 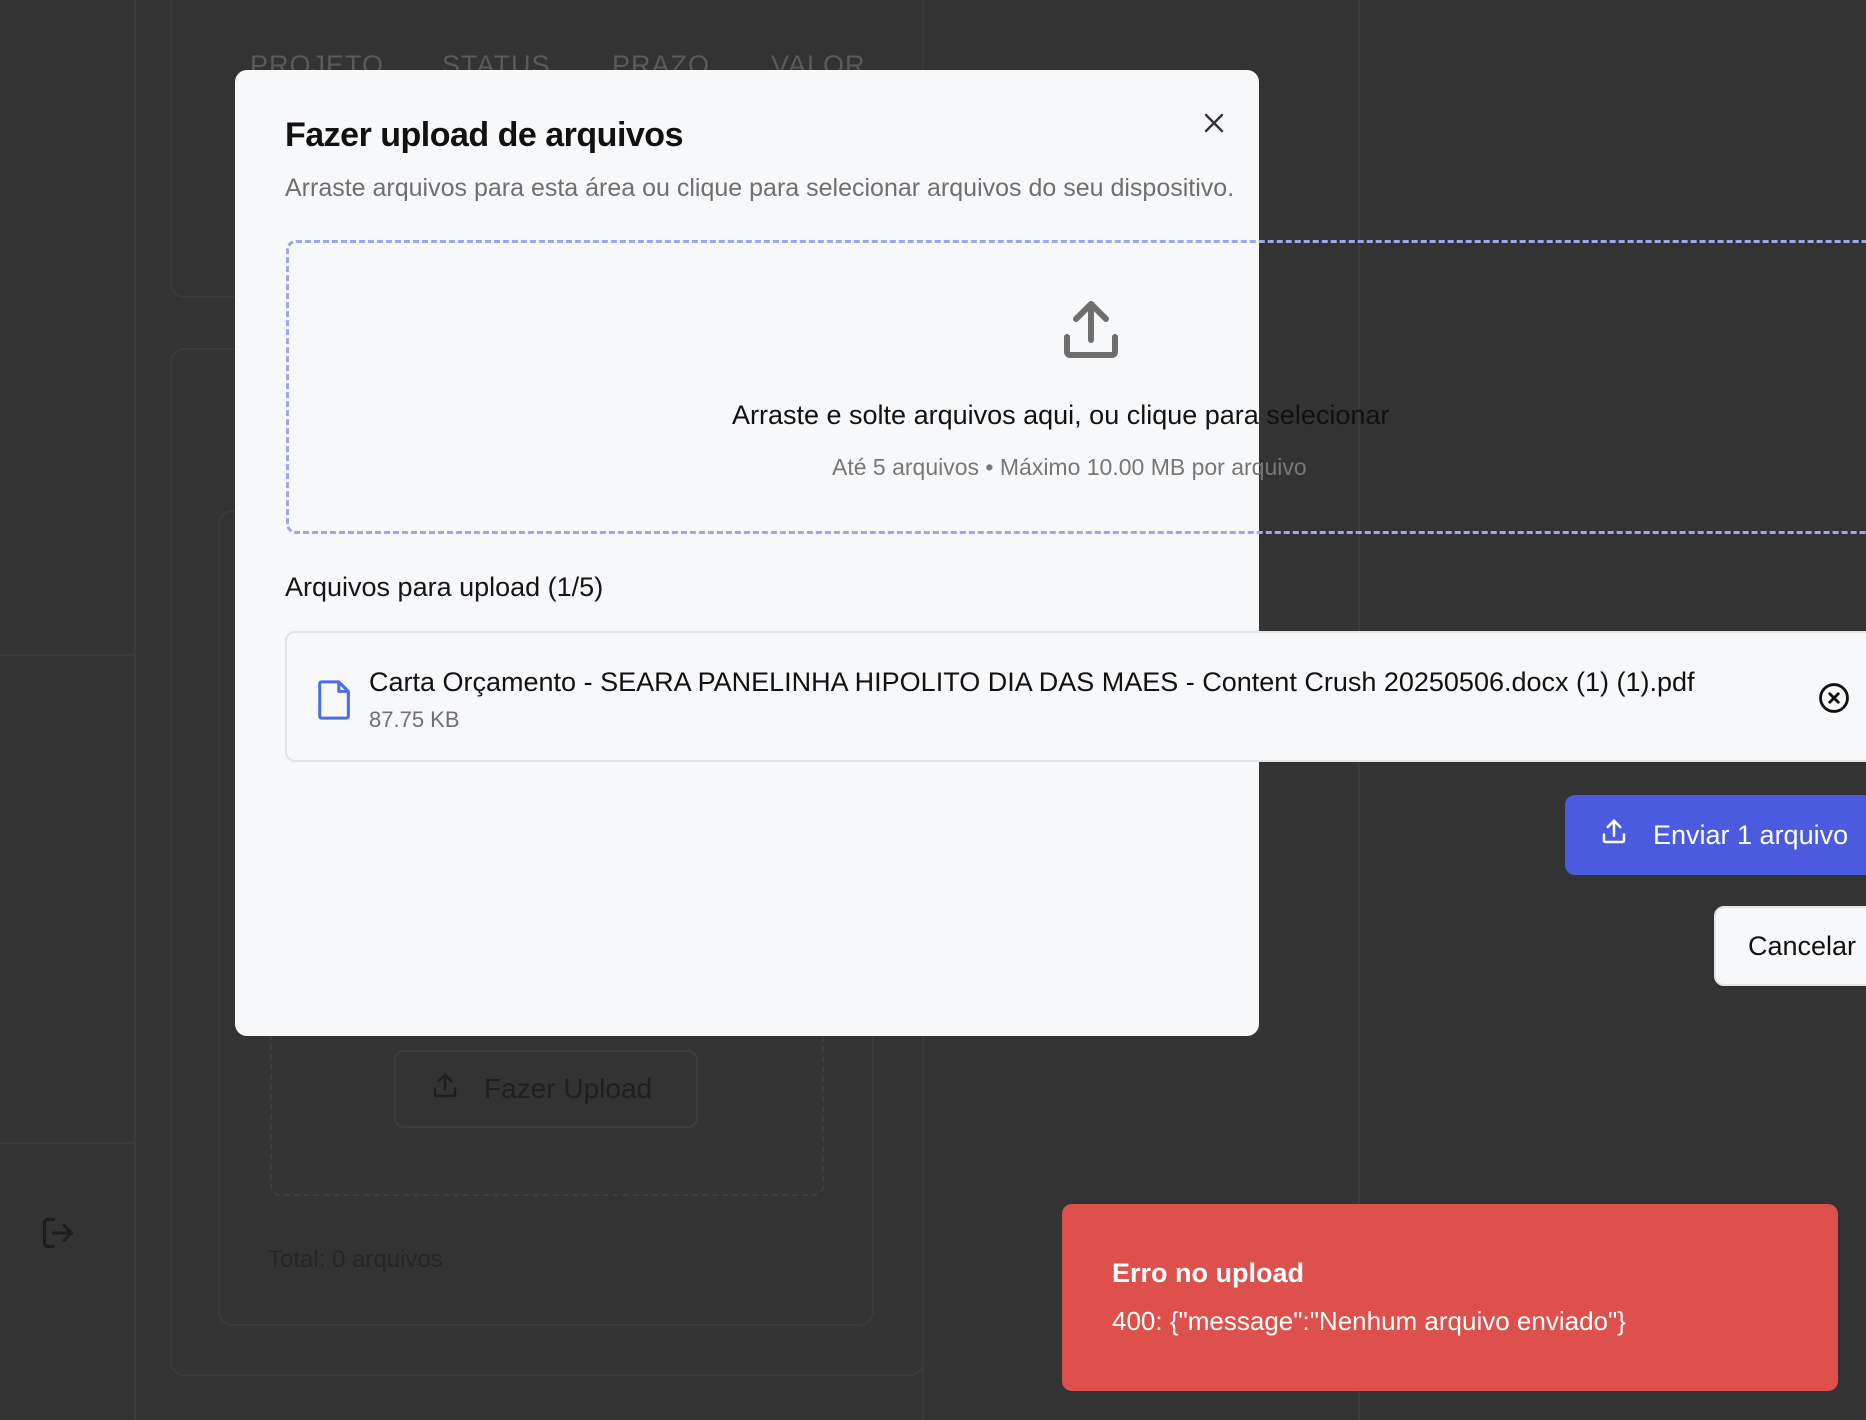 I want to click on files-heading: Arquivos para upload (1/5), so click(x=444, y=587).